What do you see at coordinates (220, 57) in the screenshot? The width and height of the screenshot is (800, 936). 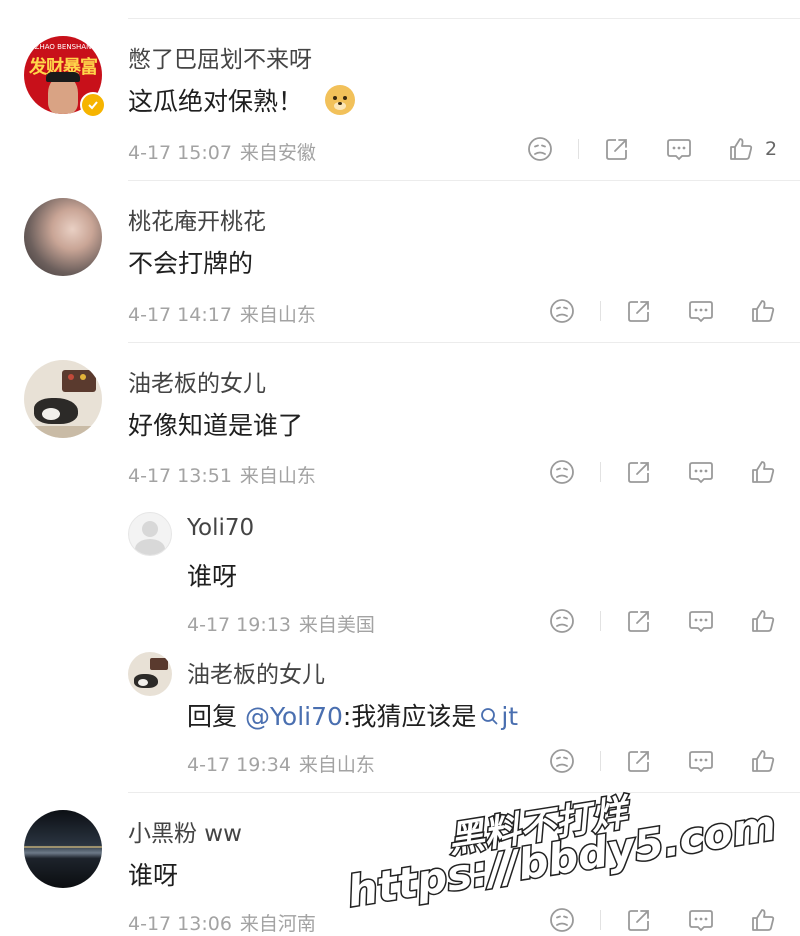 I see `comment-author: 憋了巴屈划不来呀` at bounding box center [220, 57].